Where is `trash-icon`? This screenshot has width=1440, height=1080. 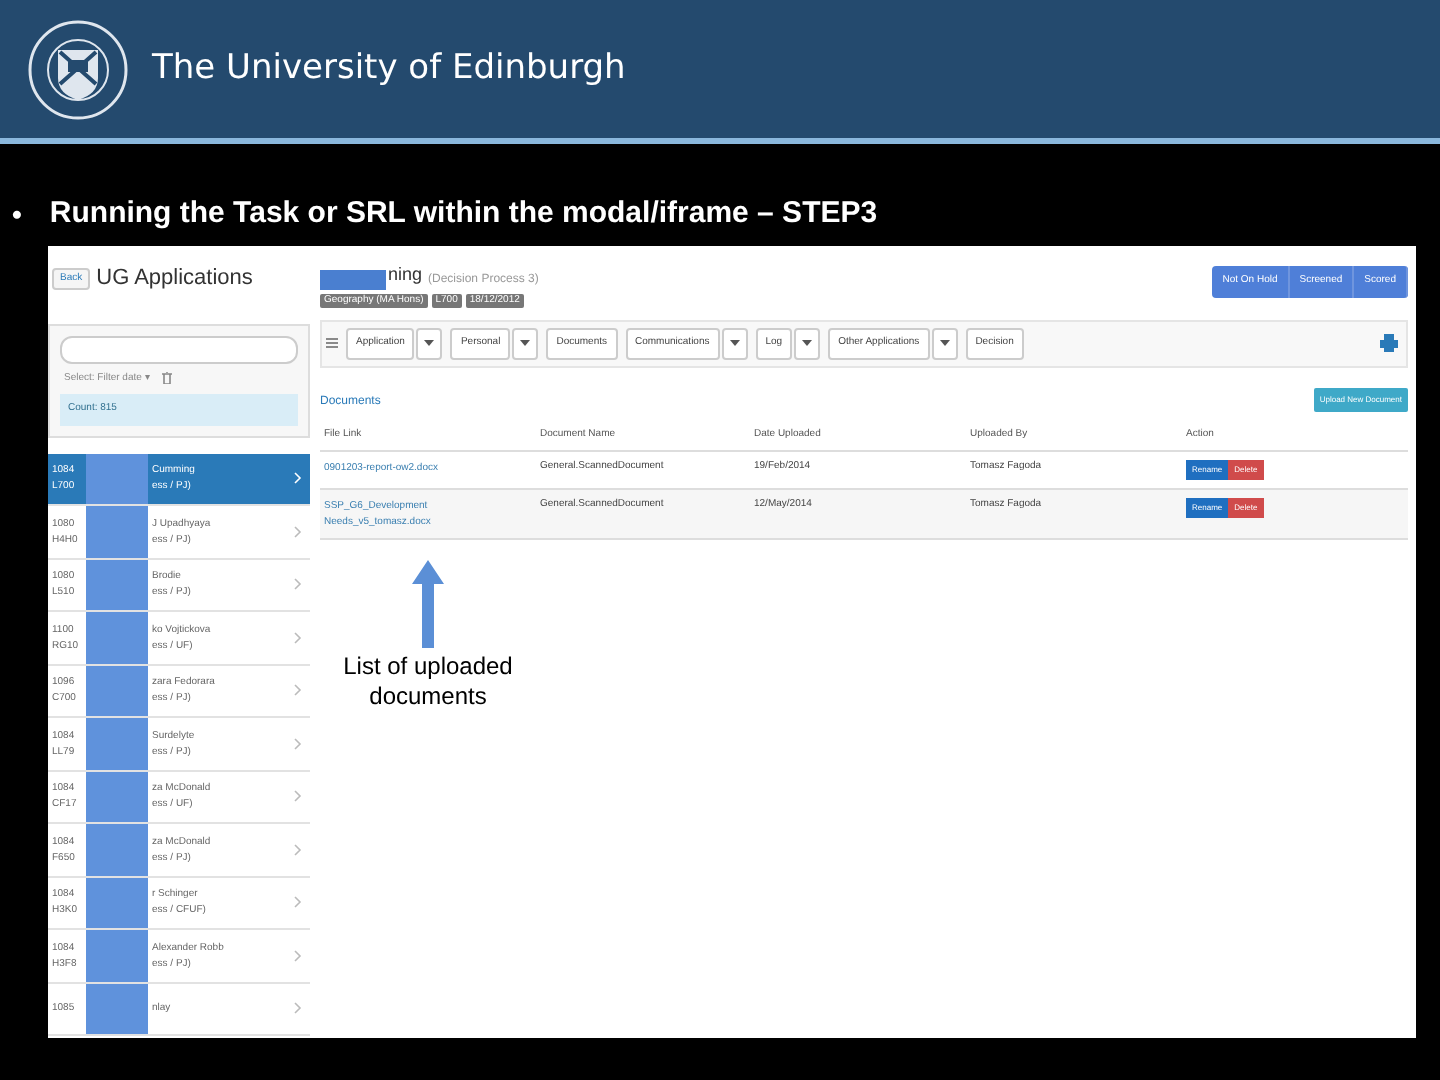
trash-icon is located at coordinates (167, 378).